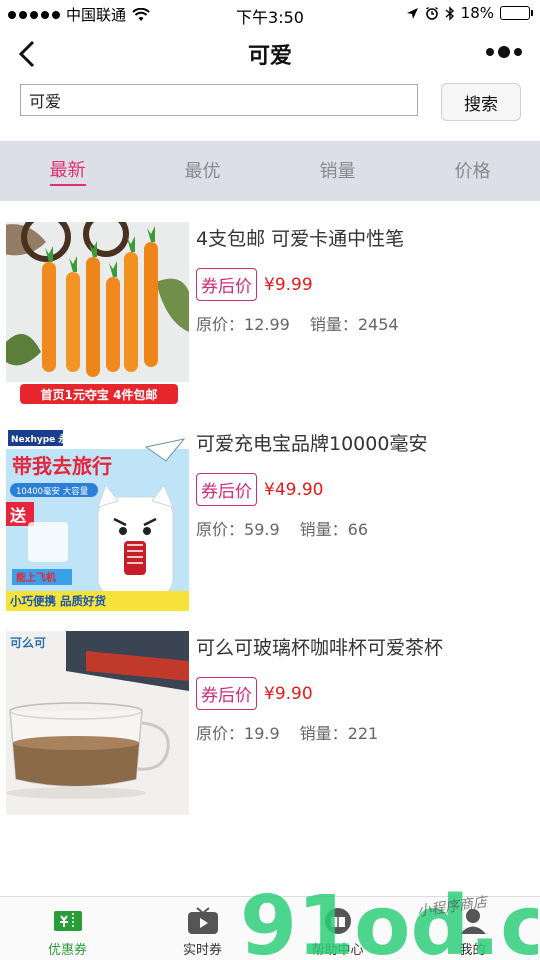 The width and height of the screenshot is (540, 960). I want to click on product-info: 4支包邮 可爱卡通中性笔 券后价 ¥9.99 原价：12.99 销量：2454, so click(364, 280).